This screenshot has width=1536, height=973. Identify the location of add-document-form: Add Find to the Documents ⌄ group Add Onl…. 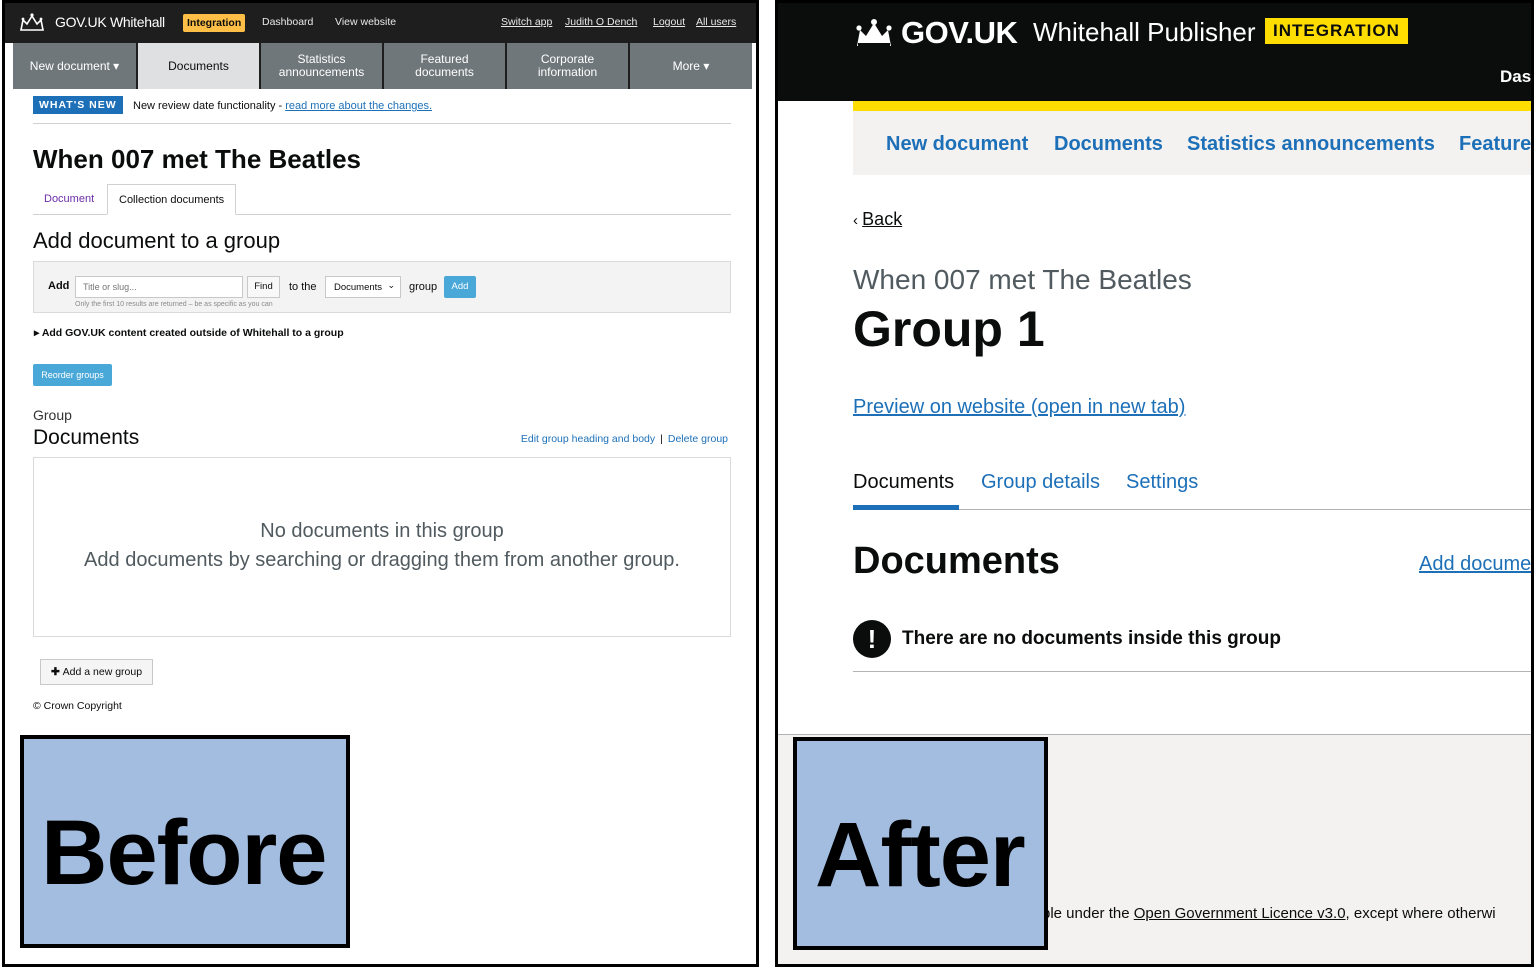
(382, 287).